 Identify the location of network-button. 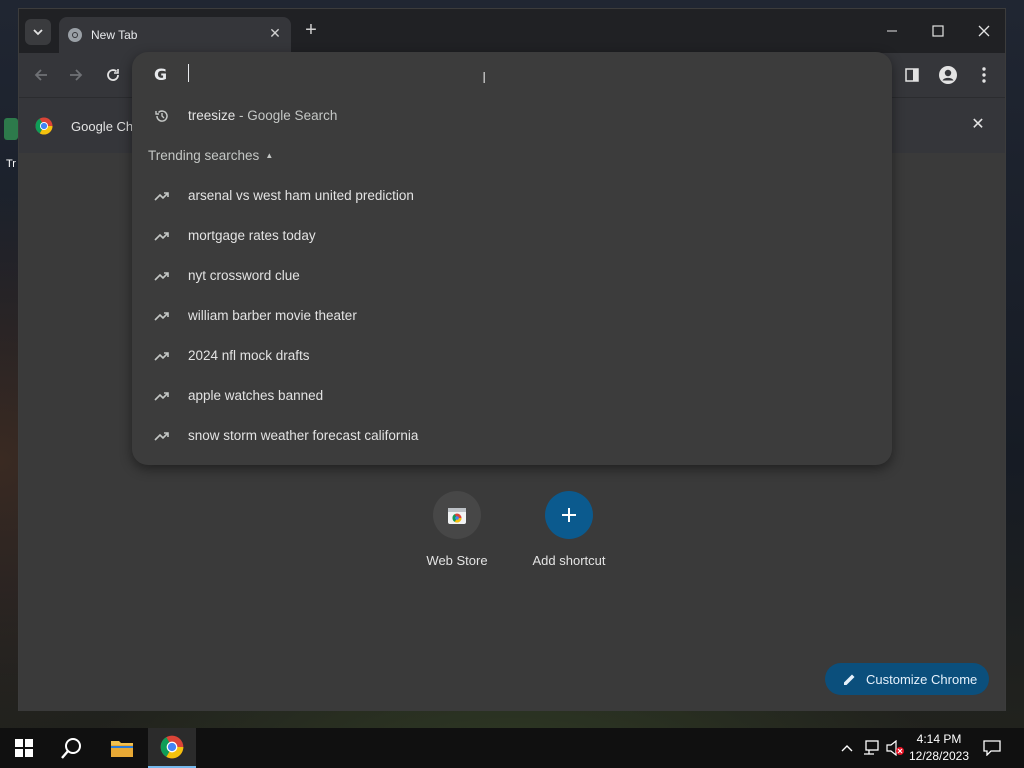
(871, 748).